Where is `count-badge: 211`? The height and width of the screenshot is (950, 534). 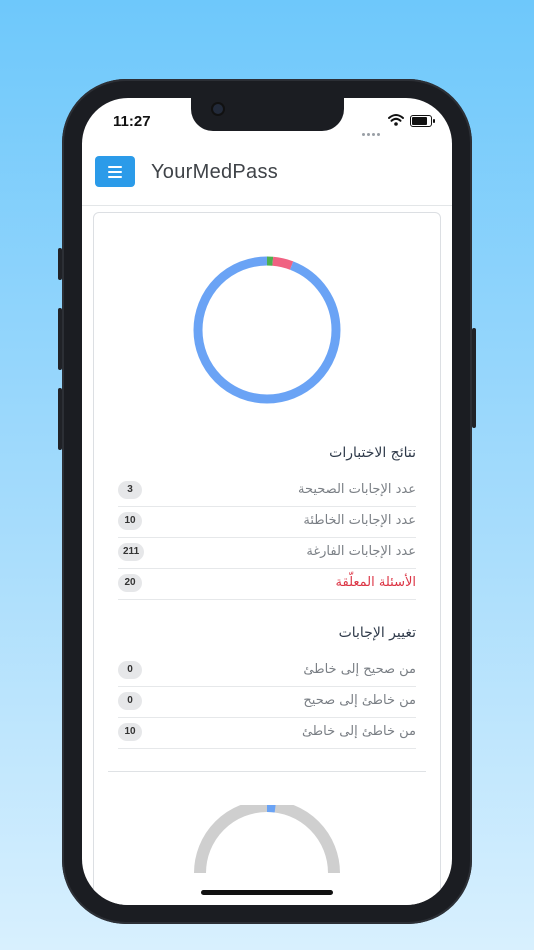
count-badge: 211 is located at coordinates (131, 552).